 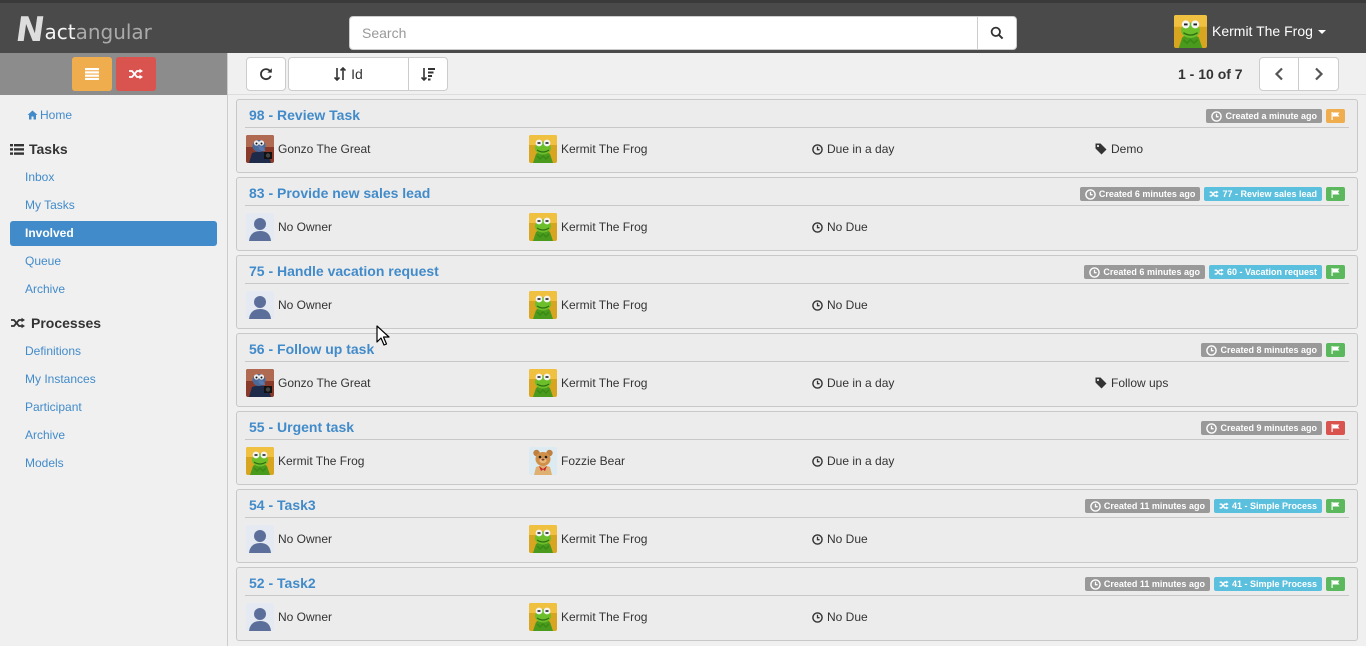 I want to click on sidebar-item-my-tasks: My Tasks, so click(x=113, y=205).